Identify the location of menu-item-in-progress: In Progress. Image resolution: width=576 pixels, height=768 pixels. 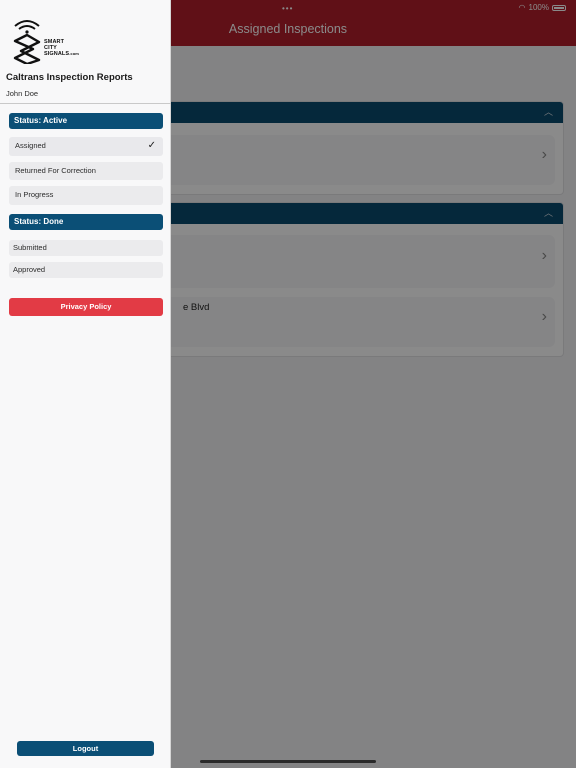
(86, 195).